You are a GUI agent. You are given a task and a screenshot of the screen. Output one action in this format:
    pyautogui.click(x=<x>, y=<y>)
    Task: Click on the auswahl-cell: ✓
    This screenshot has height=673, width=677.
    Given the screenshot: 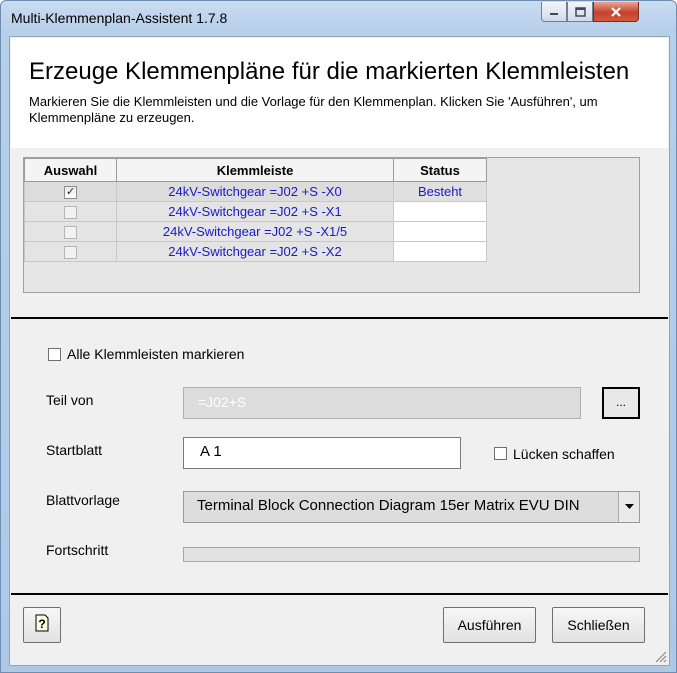 What is the action you would take?
    pyautogui.click(x=70, y=191)
    